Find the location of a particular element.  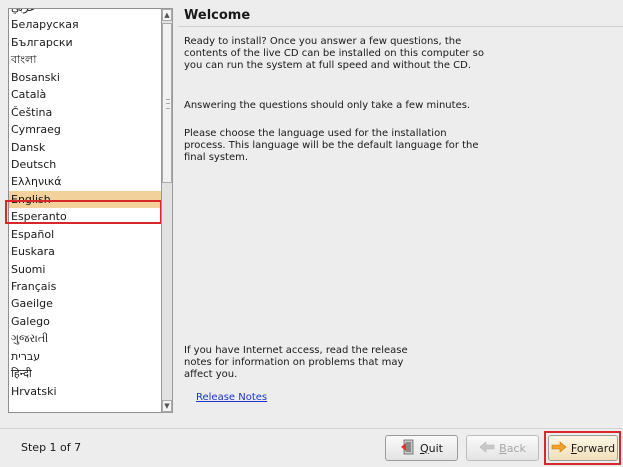

language-item: বাংলা is located at coordinates (85, 59).